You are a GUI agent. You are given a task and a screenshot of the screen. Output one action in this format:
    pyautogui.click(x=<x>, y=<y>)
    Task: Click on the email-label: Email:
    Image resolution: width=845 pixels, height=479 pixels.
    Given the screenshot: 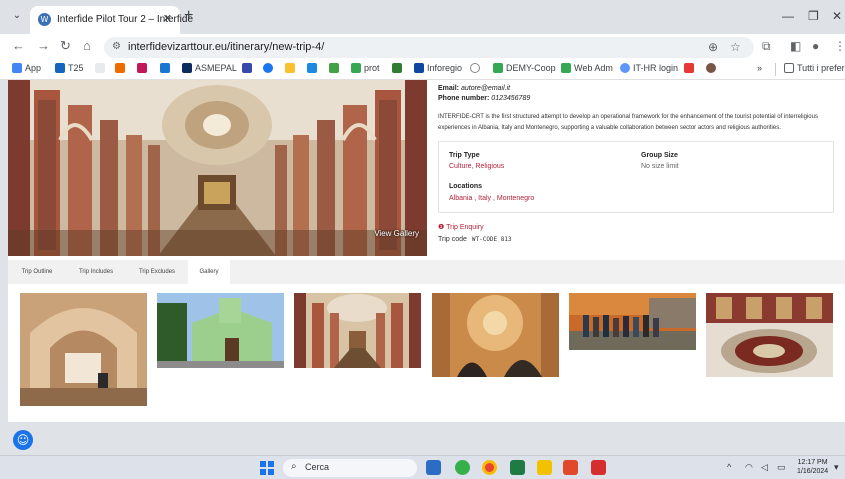 What is the action you would take?
    pyautogui.click(x=449, y=88)
    